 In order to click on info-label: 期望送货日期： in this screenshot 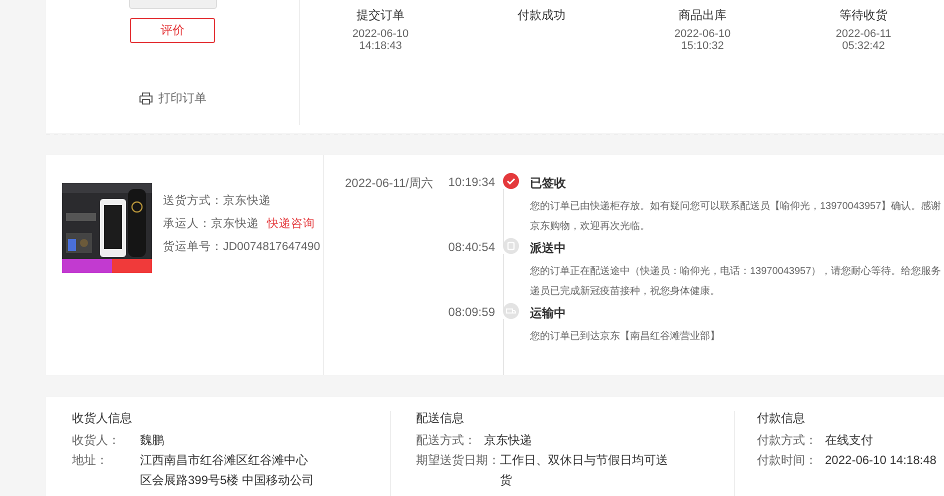, I will do `click(458, 461)`.